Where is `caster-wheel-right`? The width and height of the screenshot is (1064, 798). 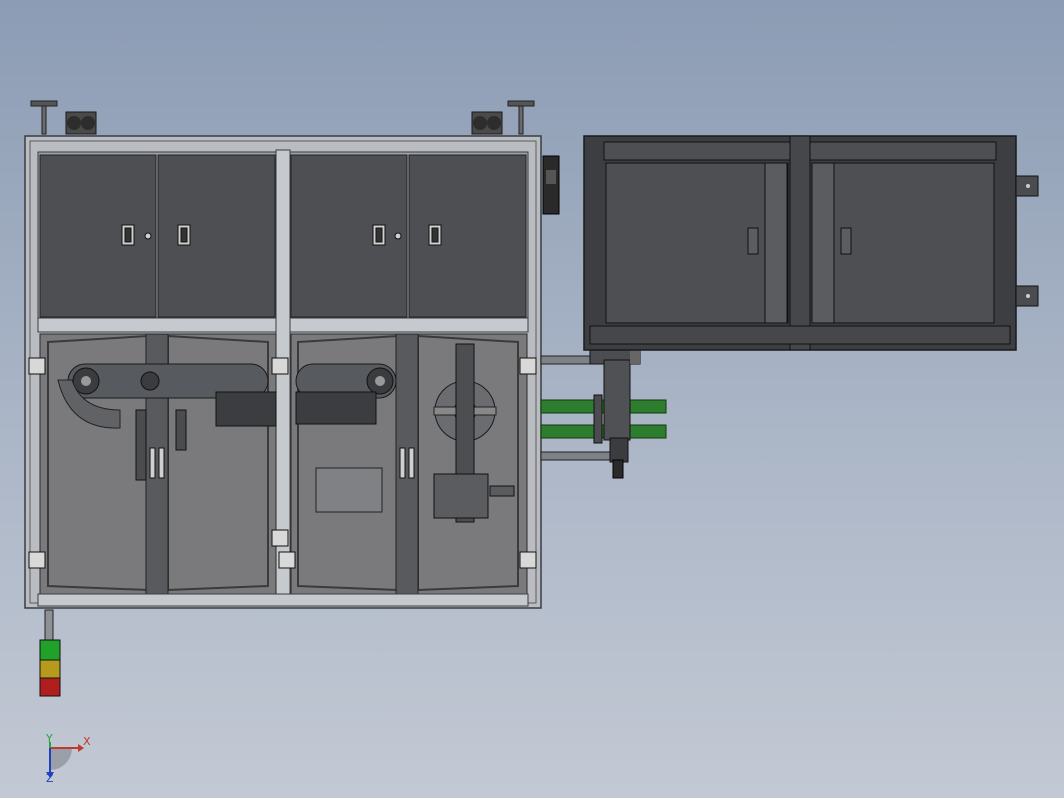
caster-wheel-right is located at coordinates (487, 123).